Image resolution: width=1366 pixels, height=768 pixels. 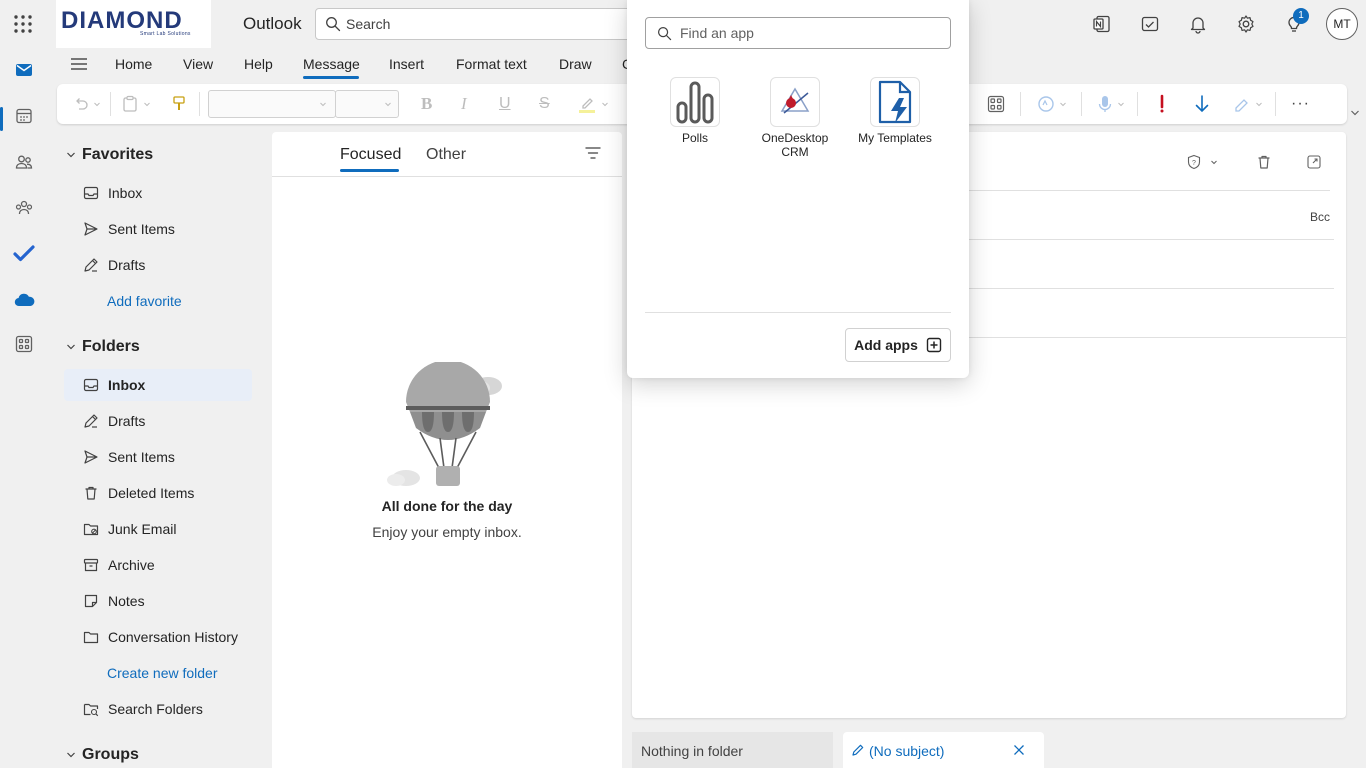 I want to click on folder-sent-items: Sent Items, so click(x=158, y=457).